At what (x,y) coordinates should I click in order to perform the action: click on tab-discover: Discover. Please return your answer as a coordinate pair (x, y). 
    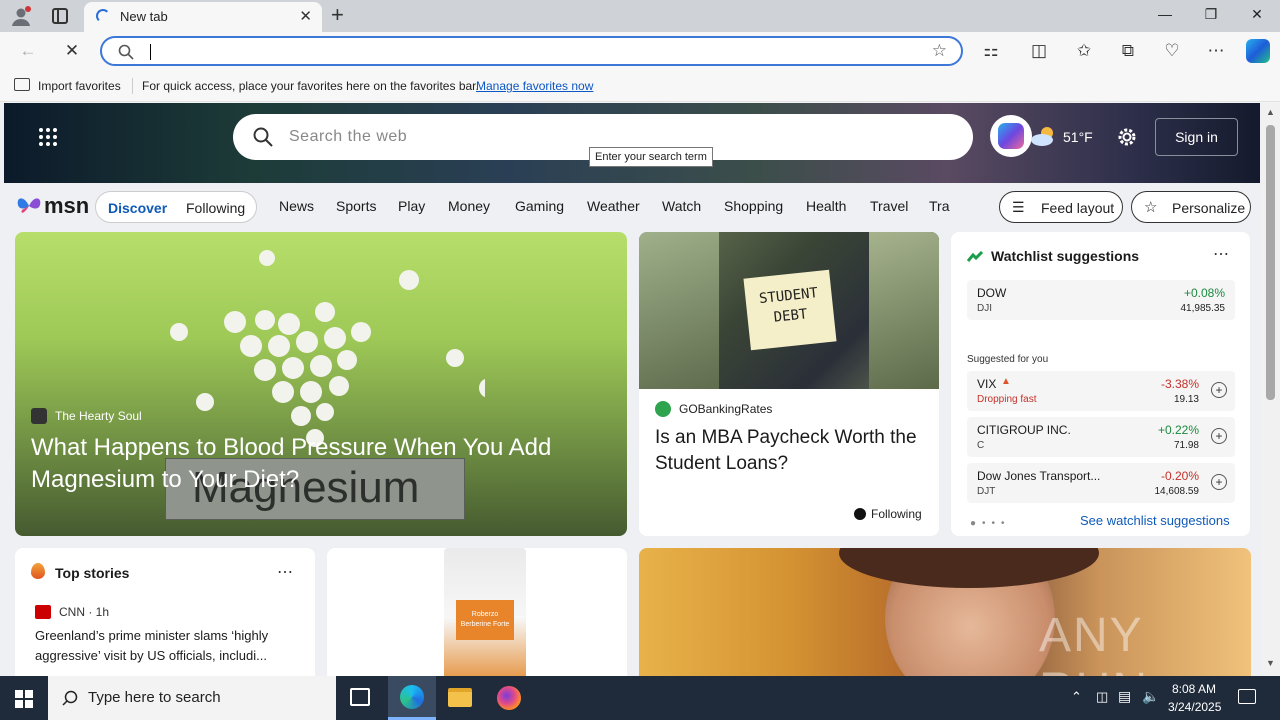
    Looking at the image, I should click on (137, 208).